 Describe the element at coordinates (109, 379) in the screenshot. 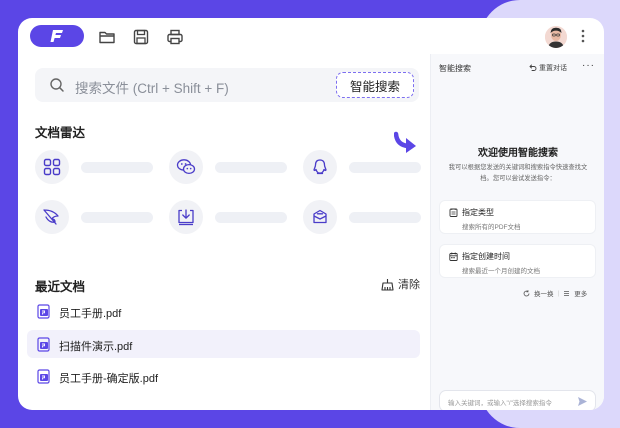

I see `doc-name: 员工手册-确定版.pdf` at that location.